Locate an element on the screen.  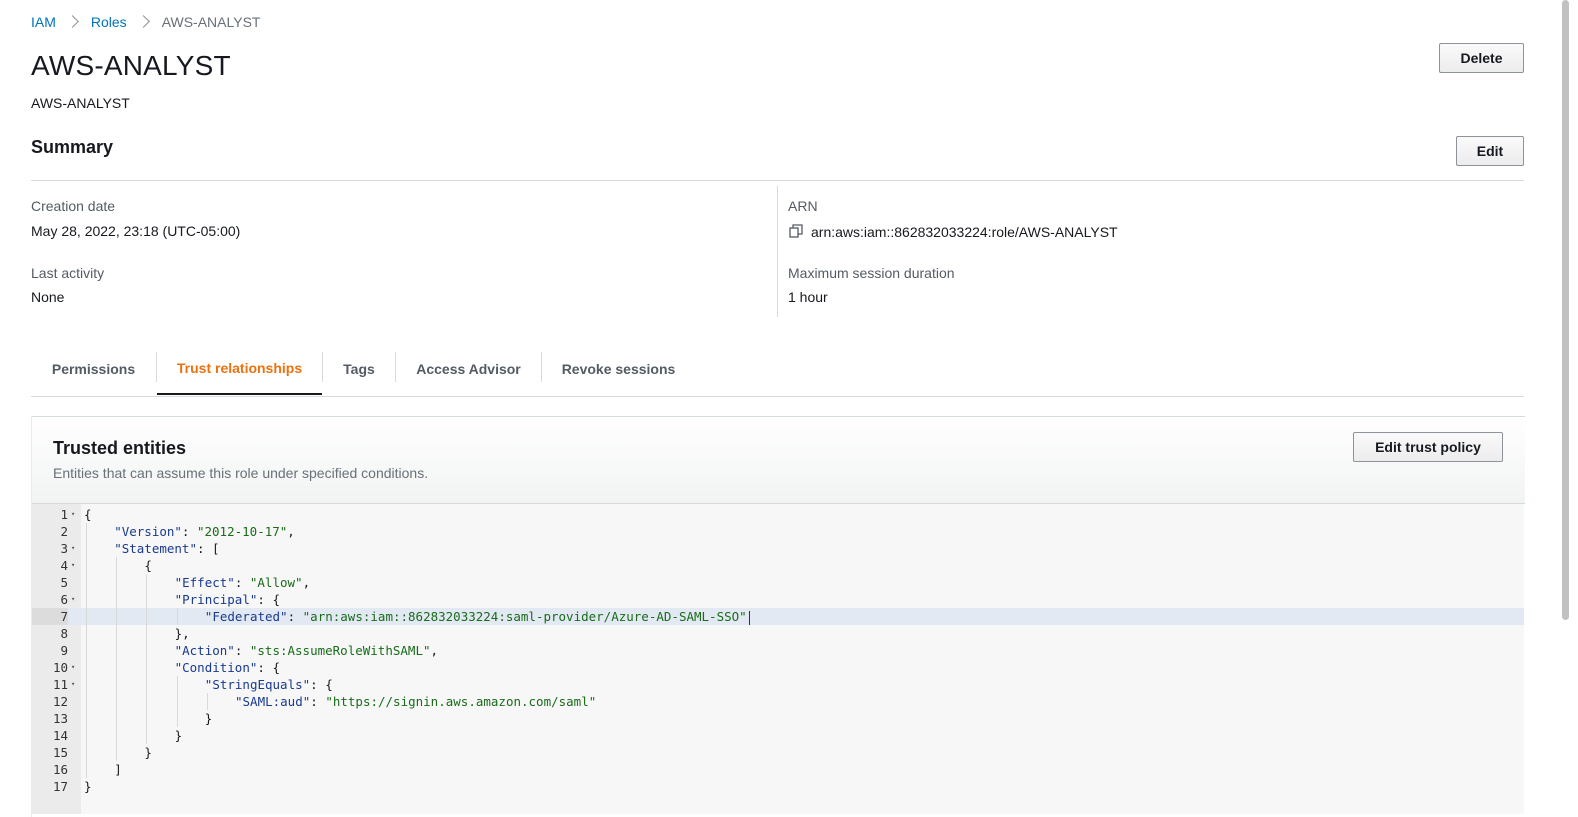
code-text: "StringEquals": { is located at coordinates (268, 684).